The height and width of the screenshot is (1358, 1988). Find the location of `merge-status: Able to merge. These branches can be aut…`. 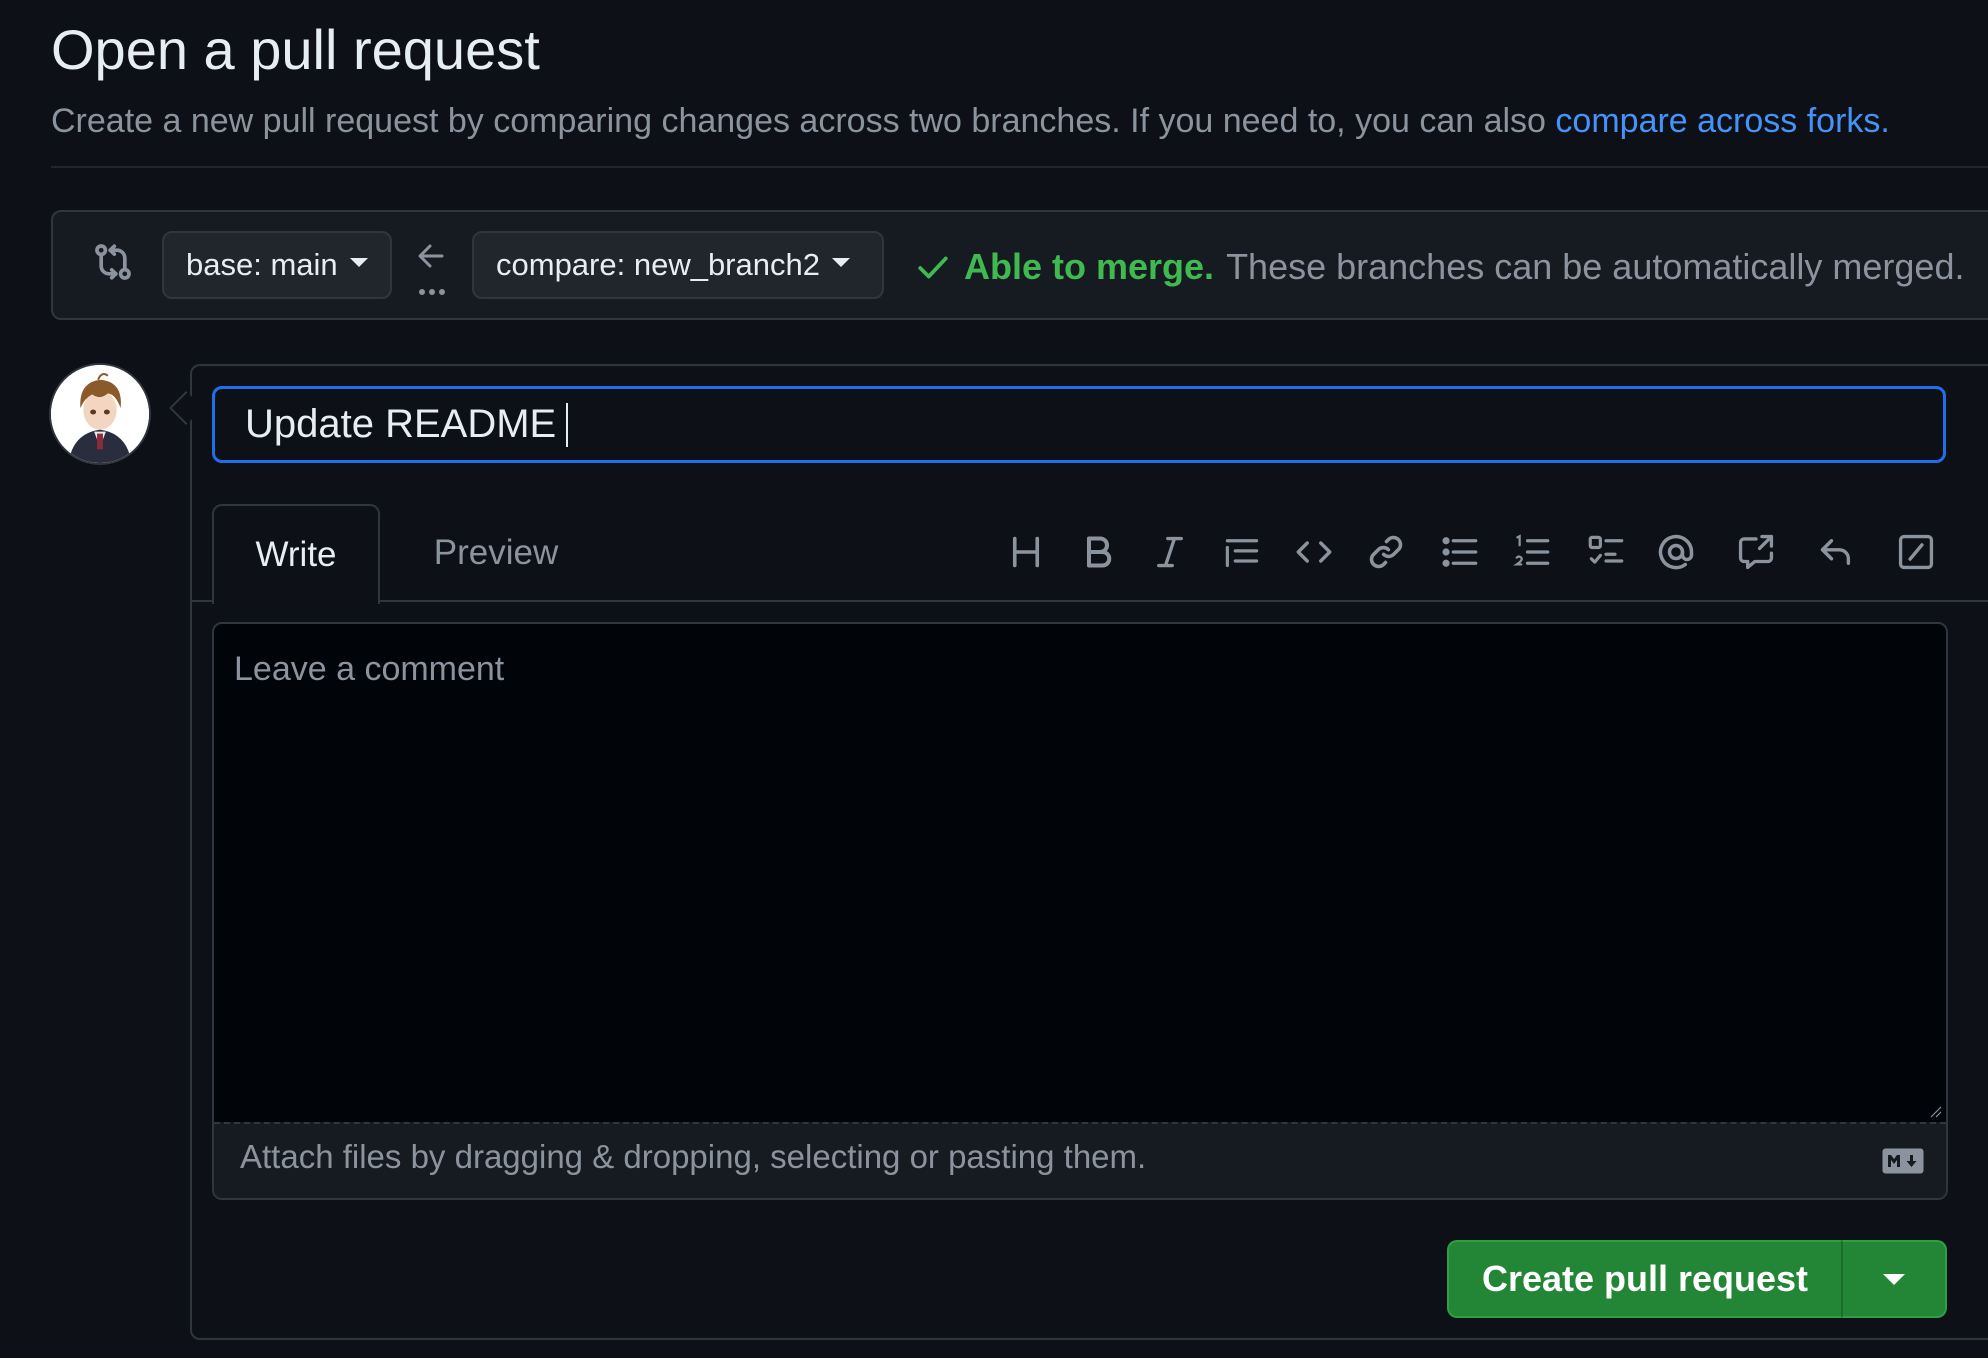

merge-status: Able to merge. These branches can be aut… is located at coordinates (1440, 267).